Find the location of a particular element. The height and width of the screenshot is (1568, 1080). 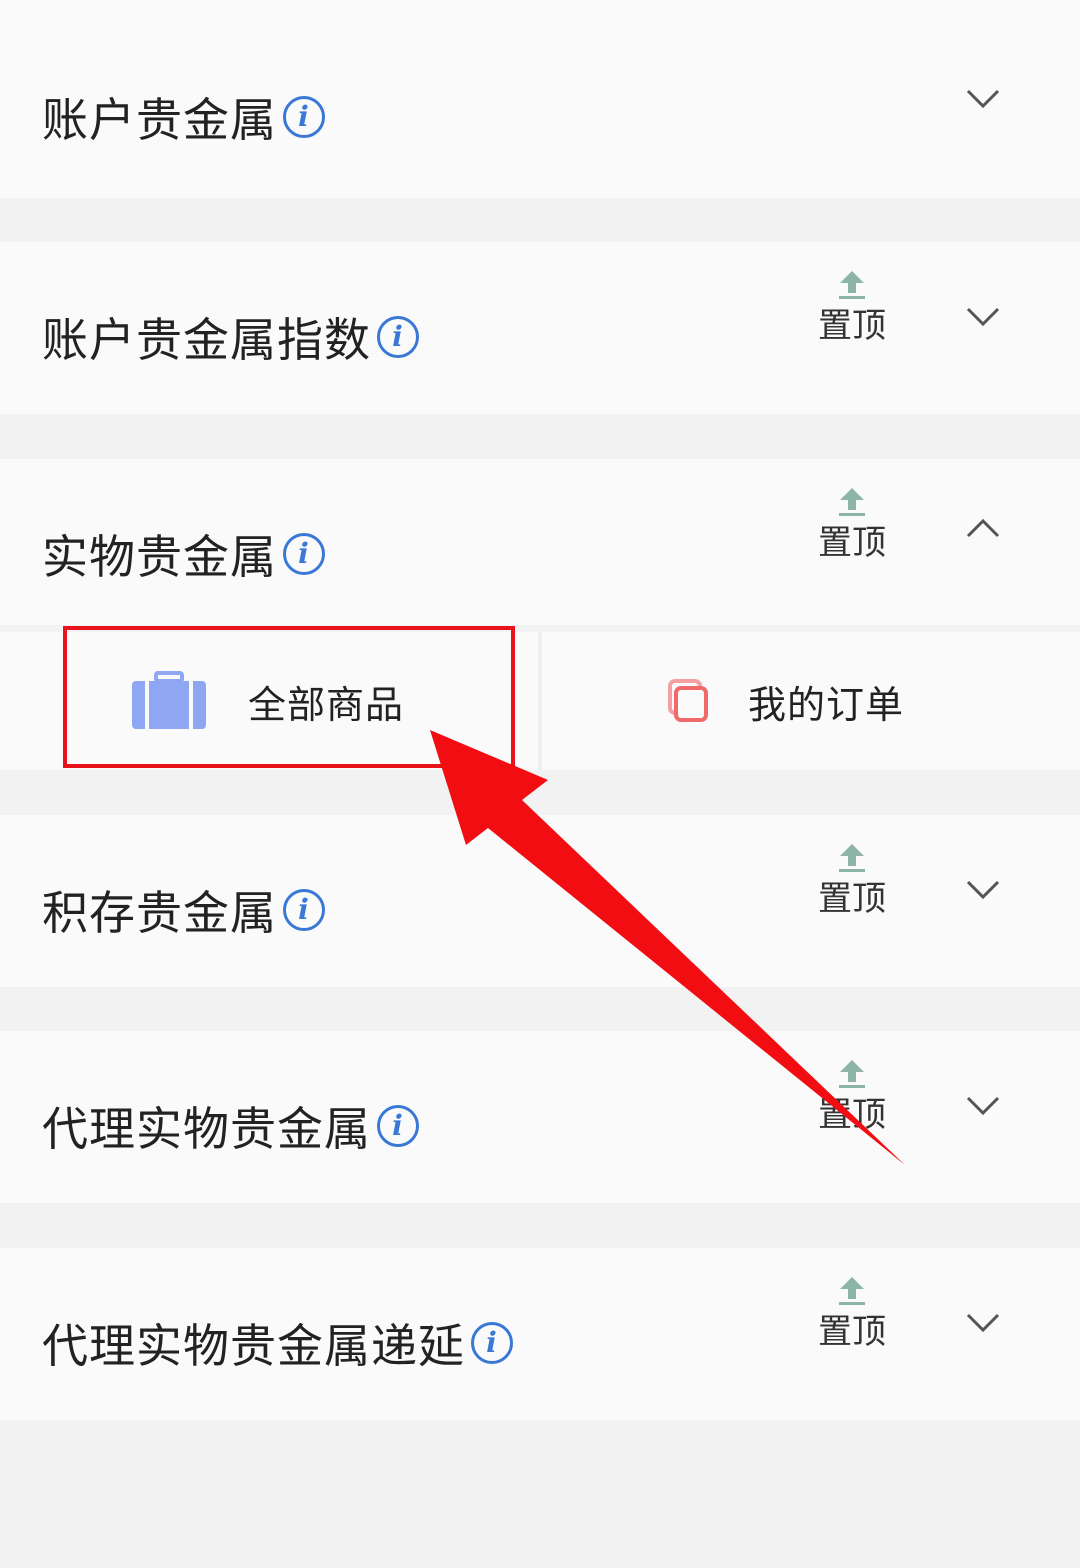

all-products-button: 全部商品 is located at coordinates (330, 701).